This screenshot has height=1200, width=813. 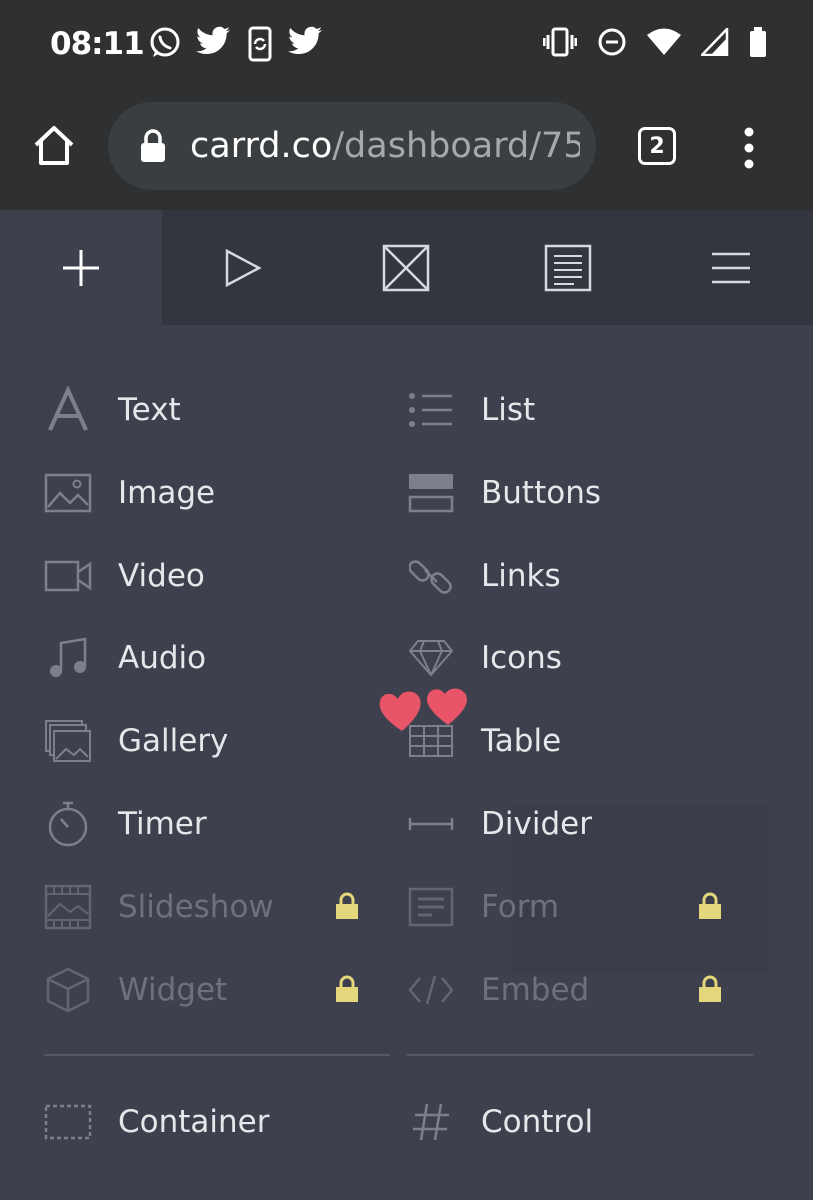 I want to click on notification-icons, so click(x=236, y=44).